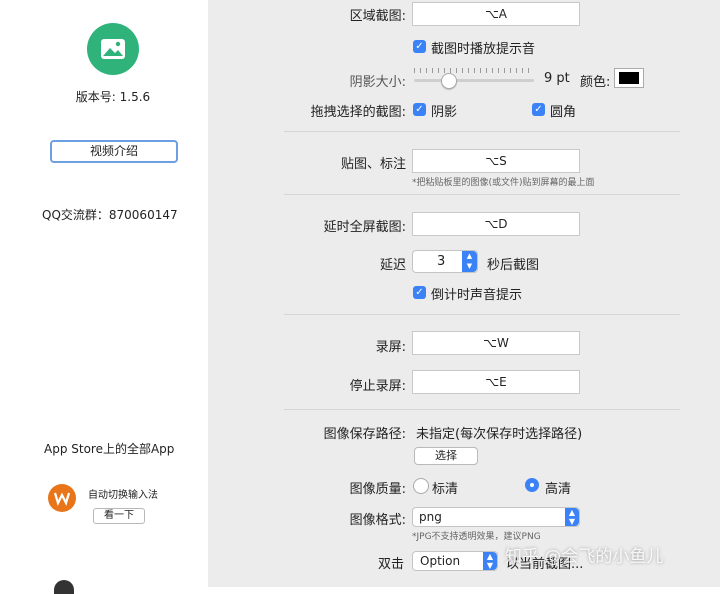 Image resolution: width=720 pixels, height=594 pixels. What do you see at coordinates (446, 456) in the screenshot?
I see `choose-path-button: 选择` at bounding box center [446, 456].